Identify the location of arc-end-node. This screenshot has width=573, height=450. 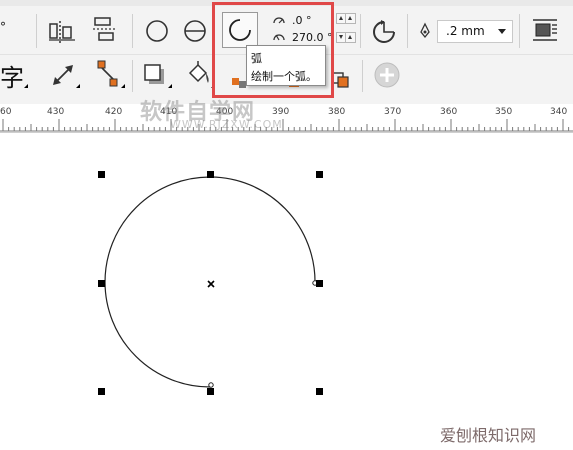
(211, 385).